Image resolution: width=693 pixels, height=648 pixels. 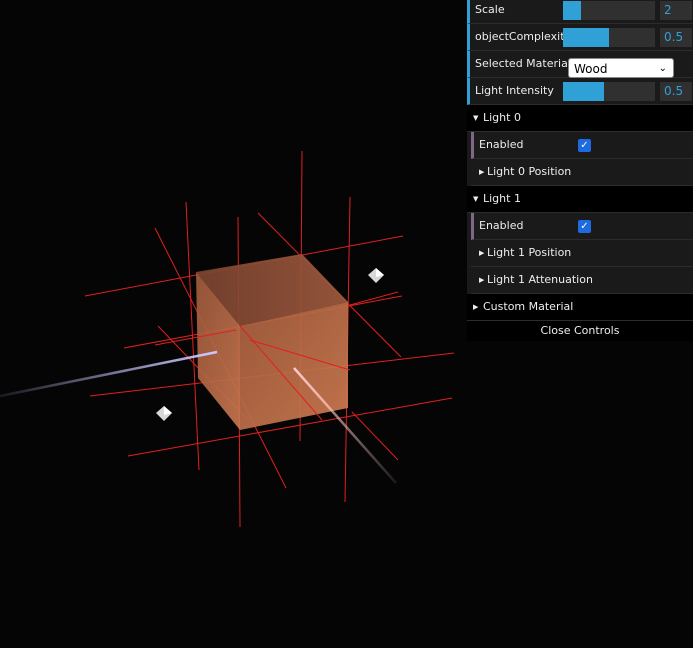 What do you see at coordinates (591, 69) in the screenshot?
I see `material-value: Wood` at bounding box center [591, 69].